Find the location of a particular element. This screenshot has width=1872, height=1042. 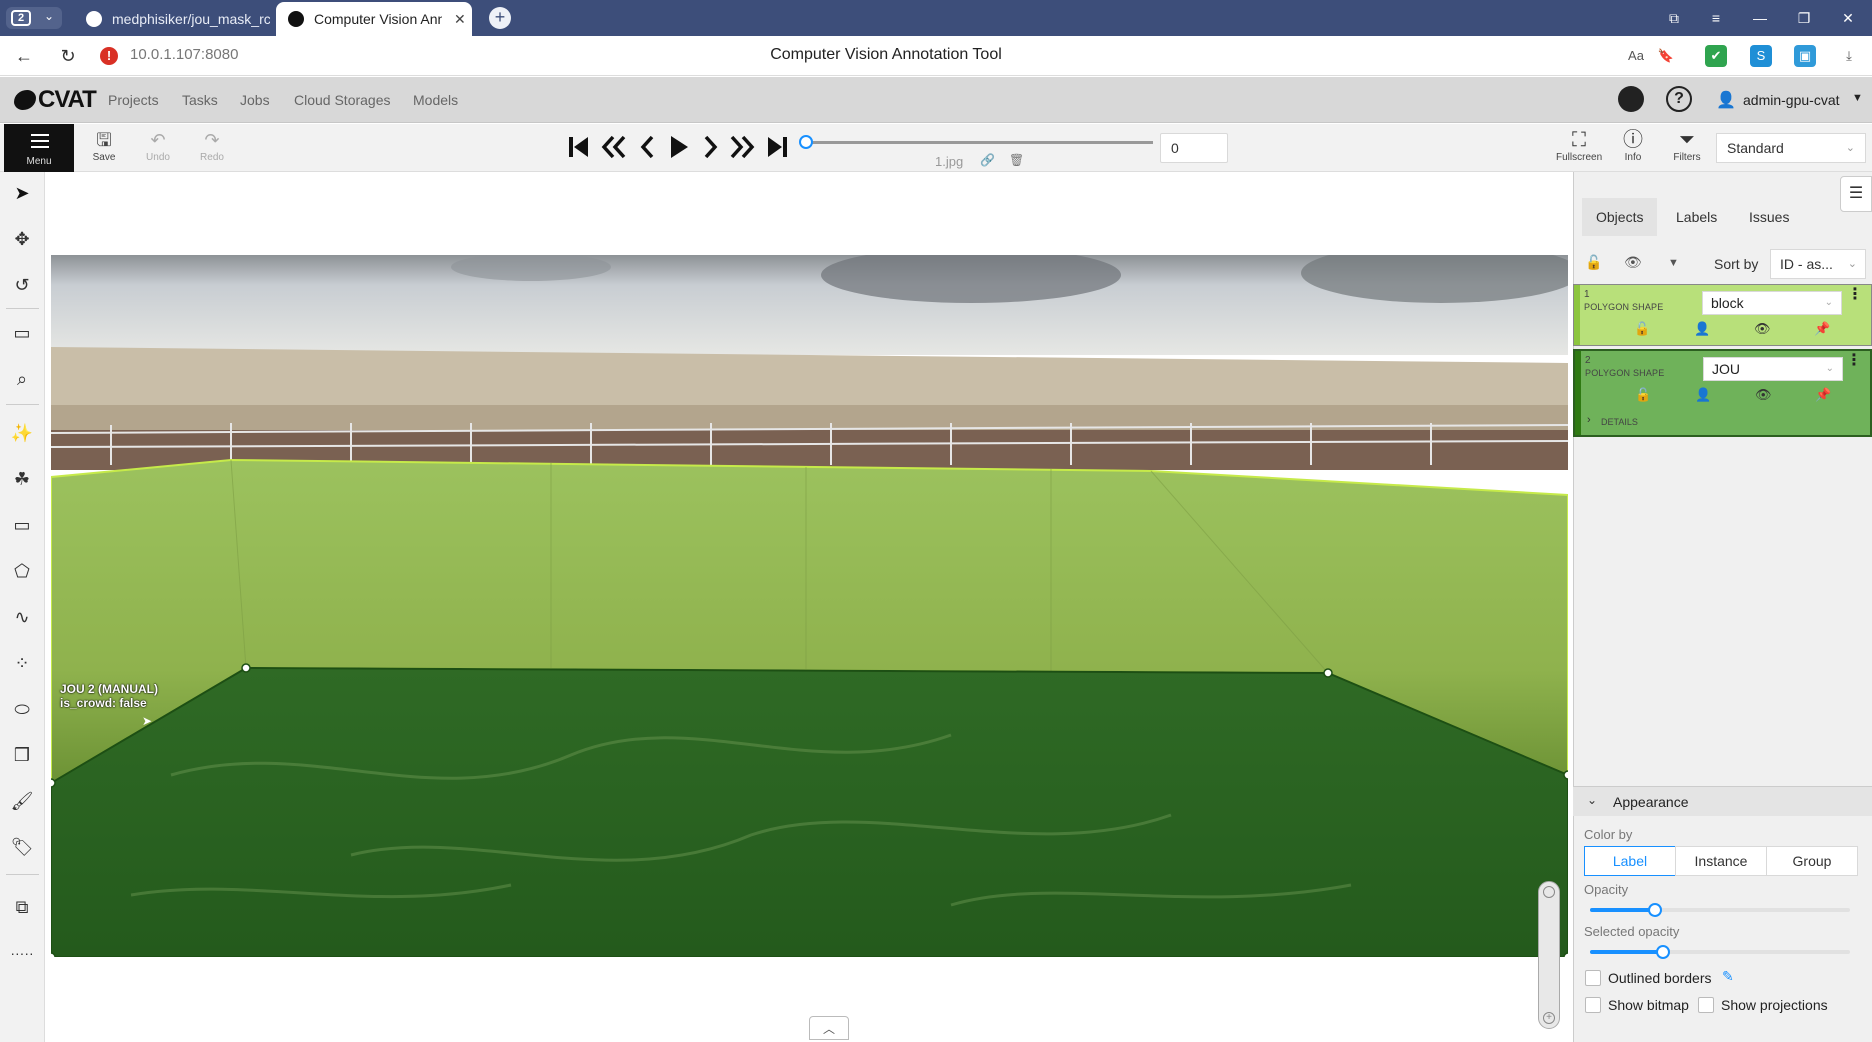

appearance-header: ⌄ Appearance is located at coordinates (1722, 801).